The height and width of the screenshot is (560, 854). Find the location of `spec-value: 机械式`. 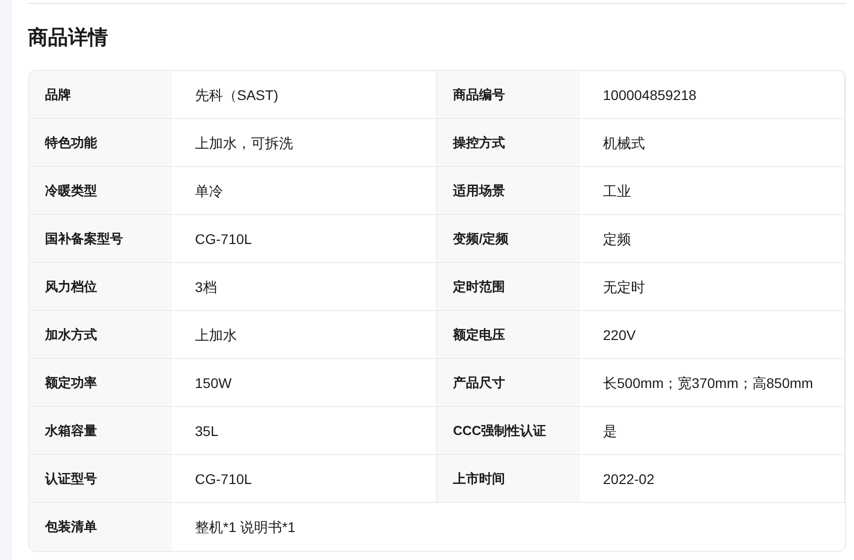

spec-value: 机械式 is located at coordinates (624, 143).